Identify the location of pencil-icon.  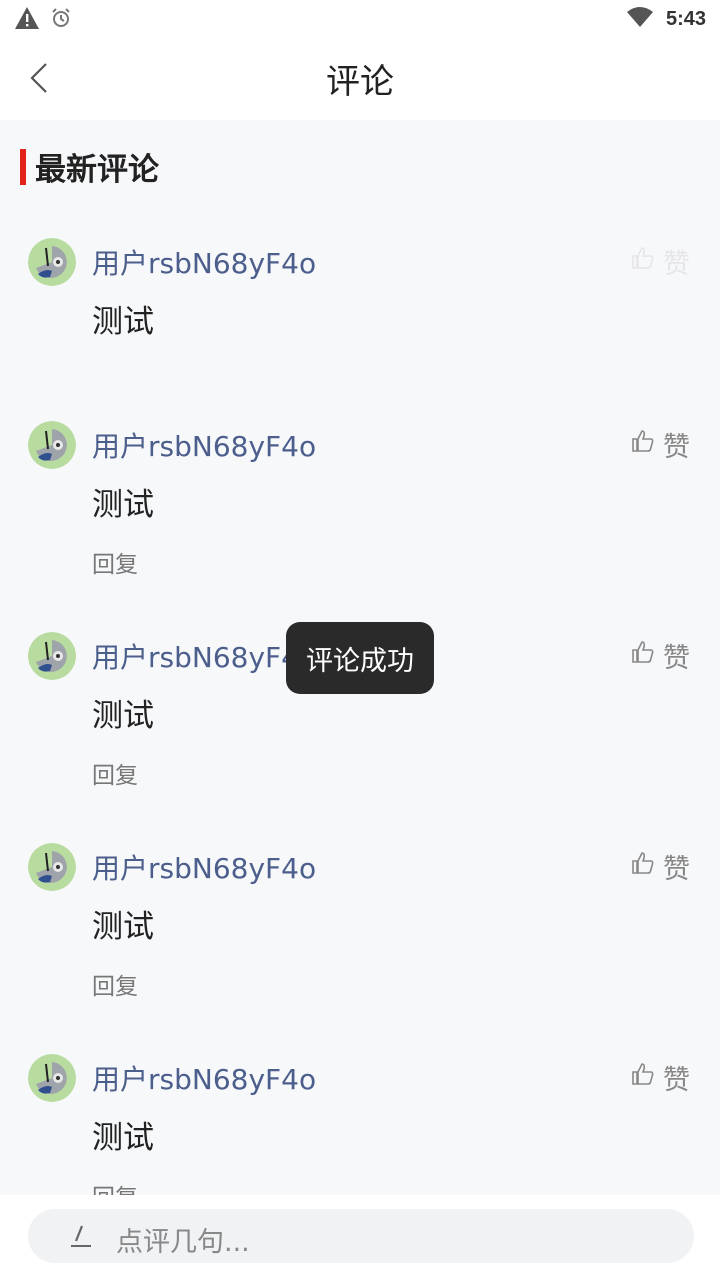
(81, 1238).